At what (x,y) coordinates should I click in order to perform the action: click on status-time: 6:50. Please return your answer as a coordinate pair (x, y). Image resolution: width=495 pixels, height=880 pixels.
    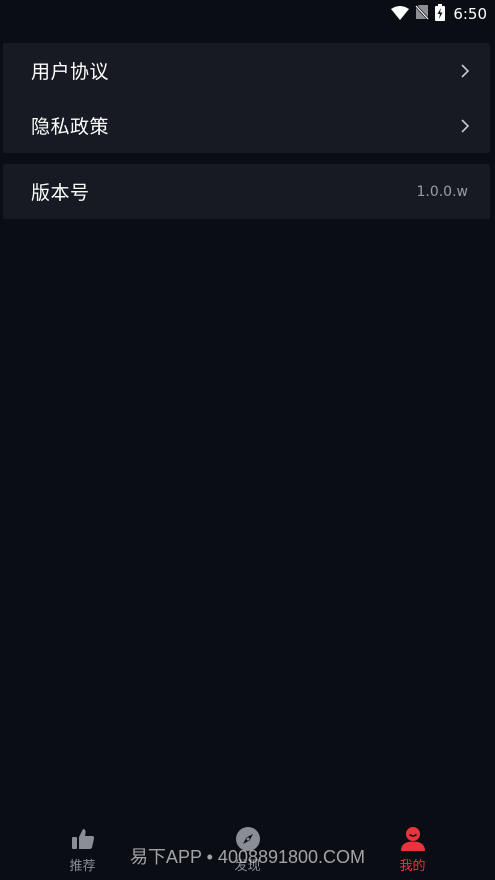
    Looking at the image, I should click on (470, 14).